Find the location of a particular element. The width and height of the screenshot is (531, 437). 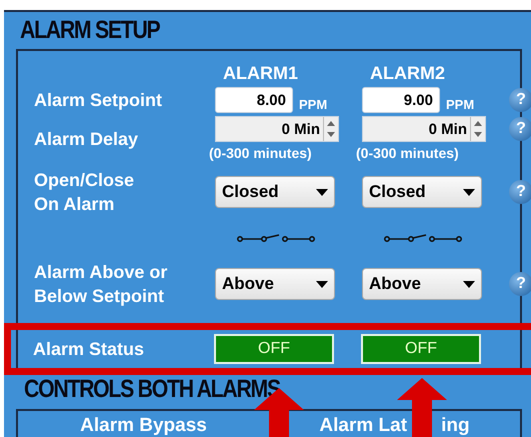

row-label: Alarm Delay is located at coordinates (87, 139).